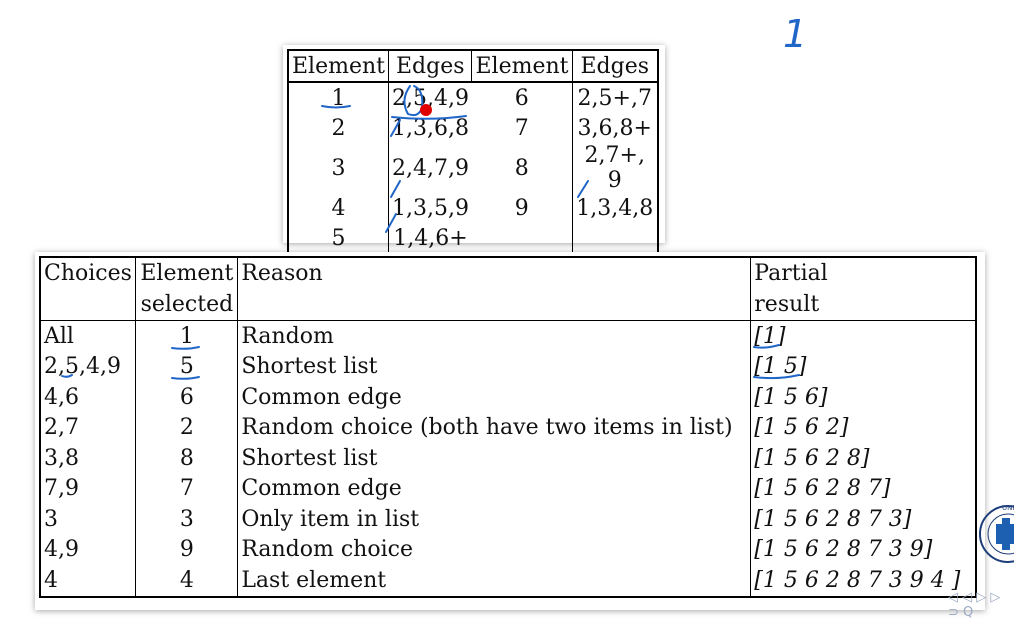 The height and width of the screenshot is (620, 1014). Describe the element at coordinates (430, 128) in the screenshot. I see `edges-cell: 1,3,6,8` at that location.